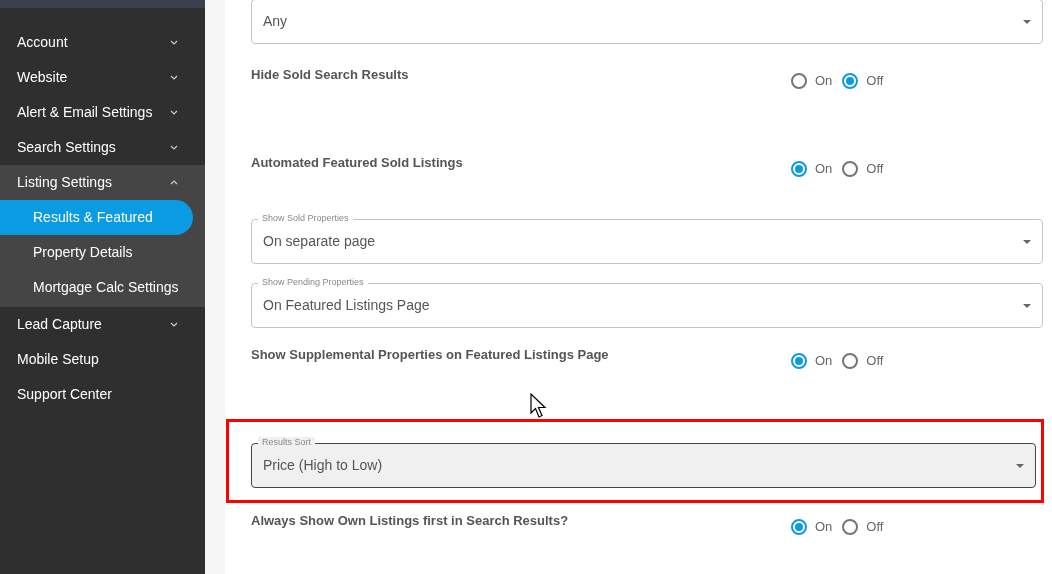 The height and width of the screenshot is (574, 1052). What do you see at coordinates (102, 182) in the screenshot?
I see `sidebar-item: Listing Settings` at bounding box center [102, 182].